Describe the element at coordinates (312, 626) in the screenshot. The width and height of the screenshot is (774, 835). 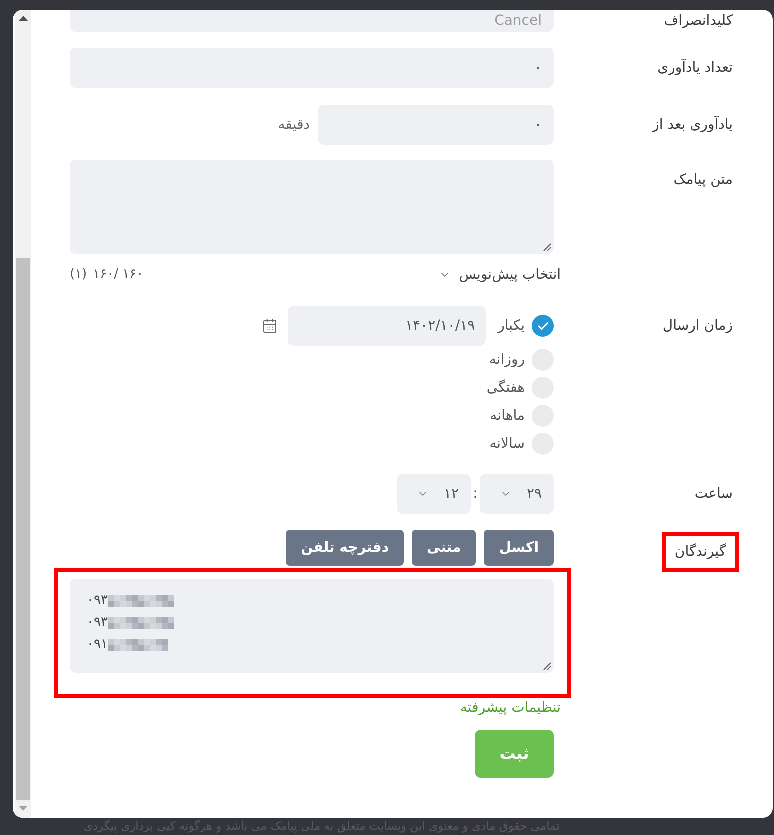
I see `recipients-field: ۰۹۳ ۰۹۳ ۰۹۱` at that location.